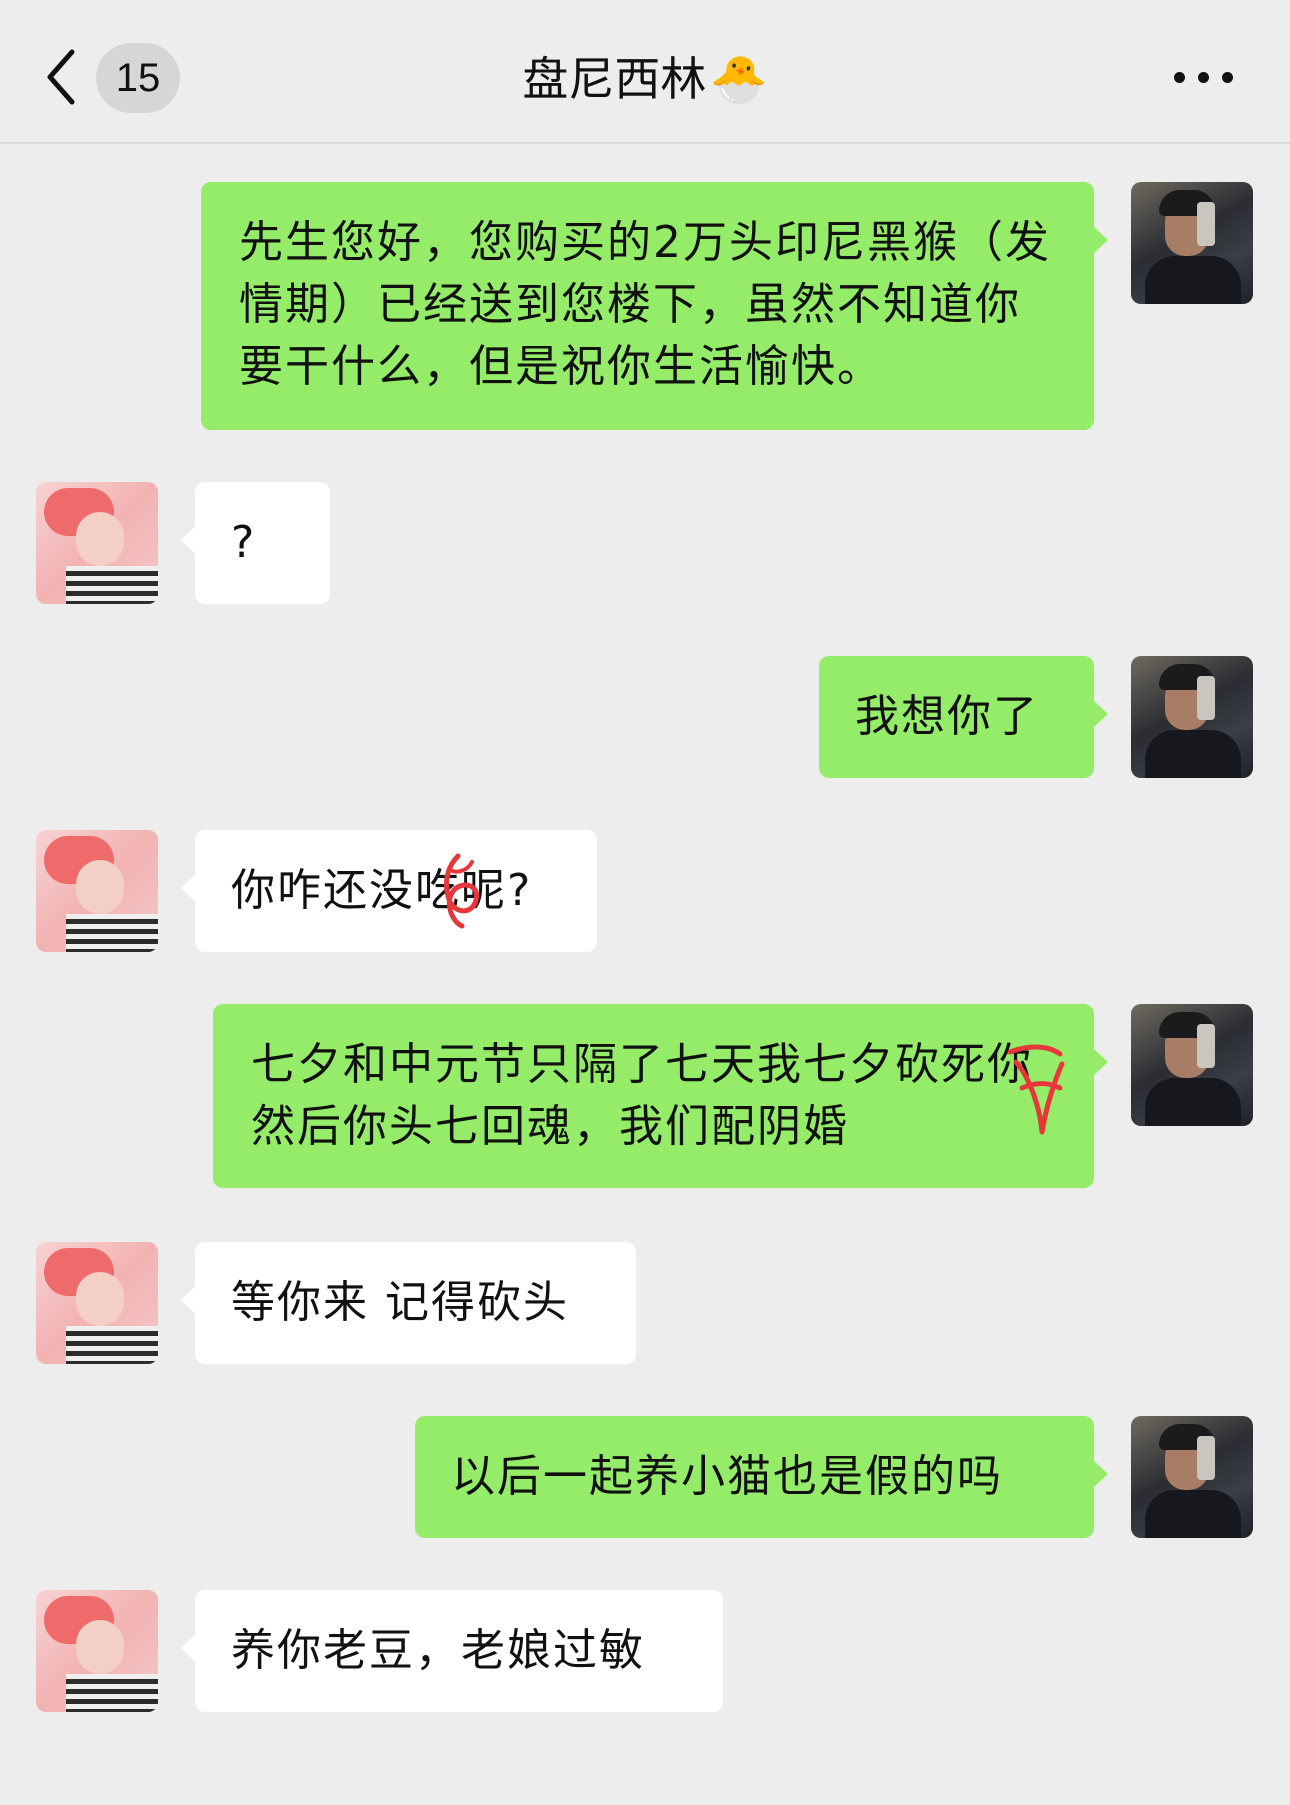  Describe the element at coordinates (408, 1303) in the screenshot. I see `contact-message-bubble: 等你来 记得砍头` at that location.